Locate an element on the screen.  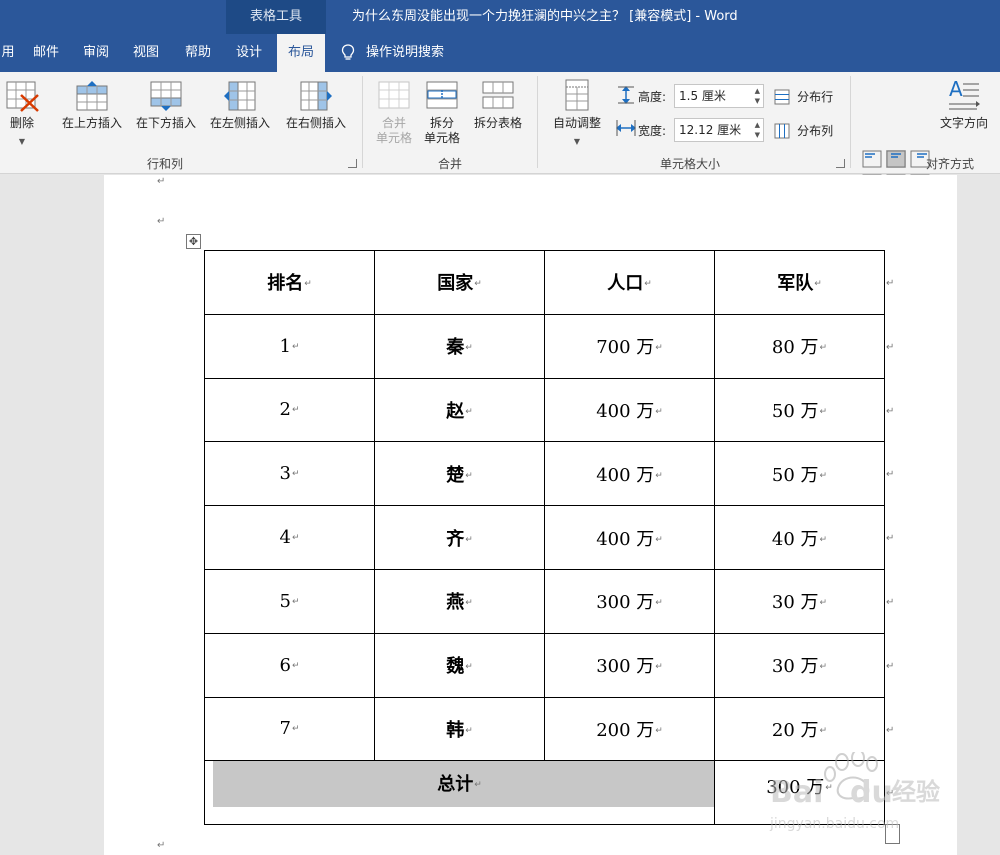
table-header-cell: 国家↵ is located at coordinates (459, 282).